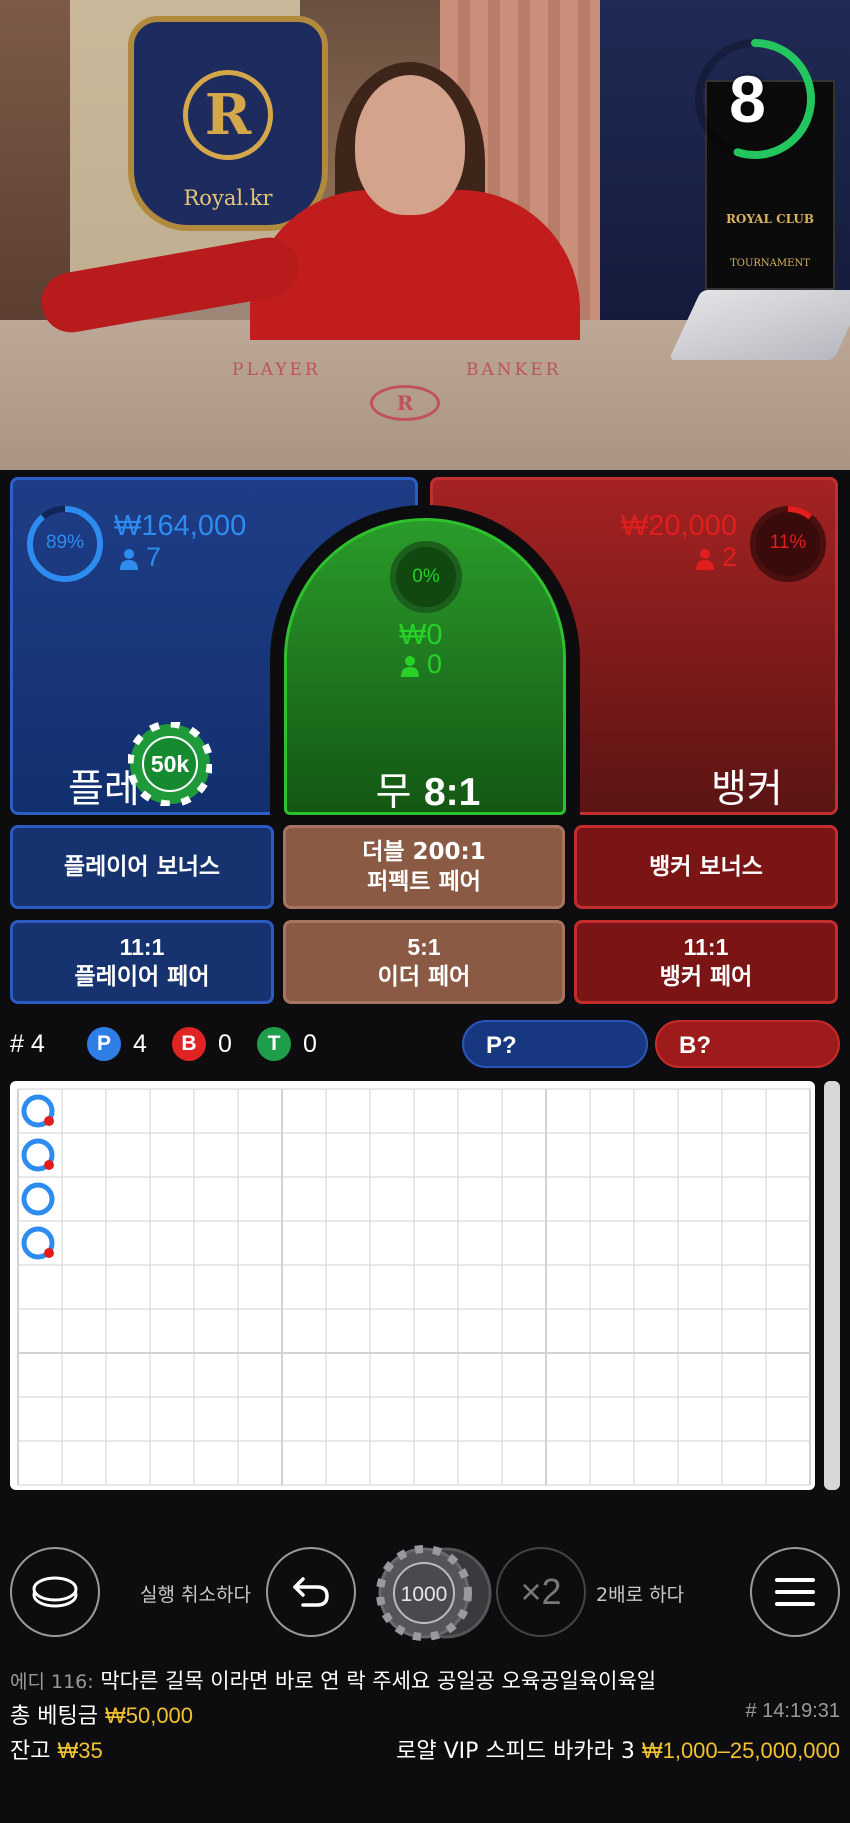 The height and width of the screenshot is (1823, 850). I want to click on card-shoe, so click(759, 325).